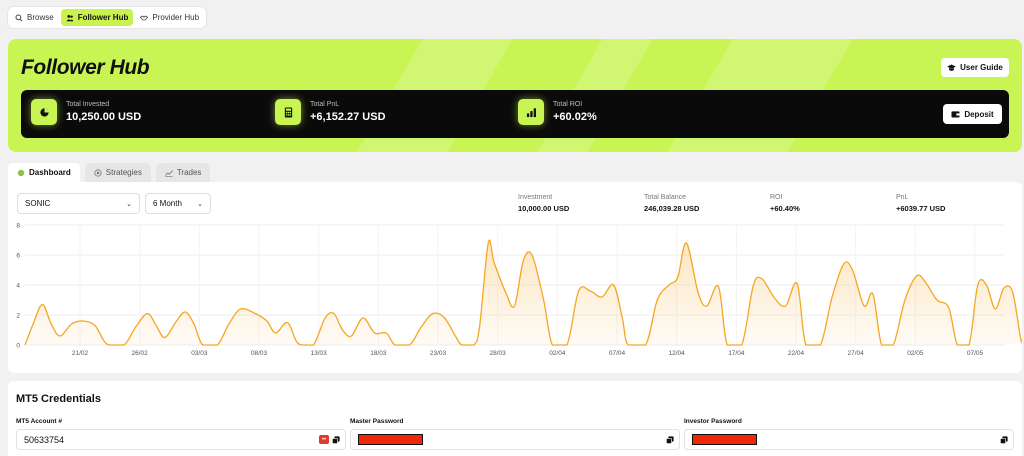  I want to click on pie-chart-icon, so click(44, 112).